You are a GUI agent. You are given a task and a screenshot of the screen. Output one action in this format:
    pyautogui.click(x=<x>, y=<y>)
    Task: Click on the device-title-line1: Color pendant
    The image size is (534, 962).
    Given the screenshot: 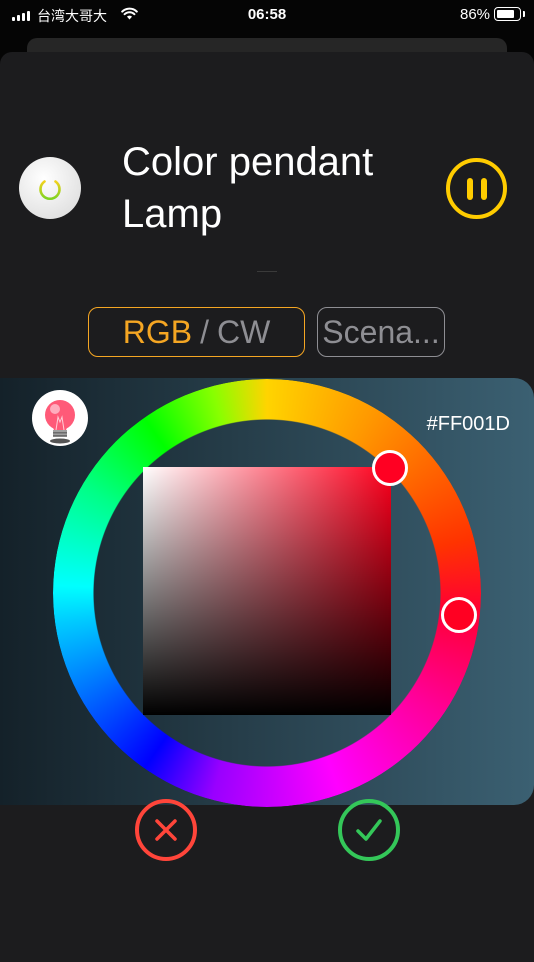 What is the action you would take?
    pyautogui.click(x=248, y=162)
    